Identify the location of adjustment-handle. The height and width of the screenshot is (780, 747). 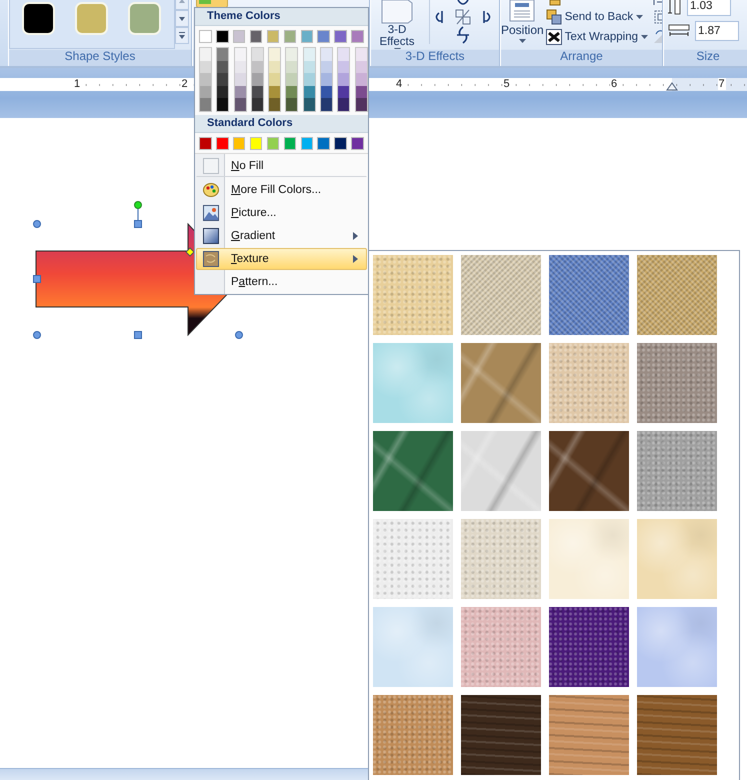
(190, 252).